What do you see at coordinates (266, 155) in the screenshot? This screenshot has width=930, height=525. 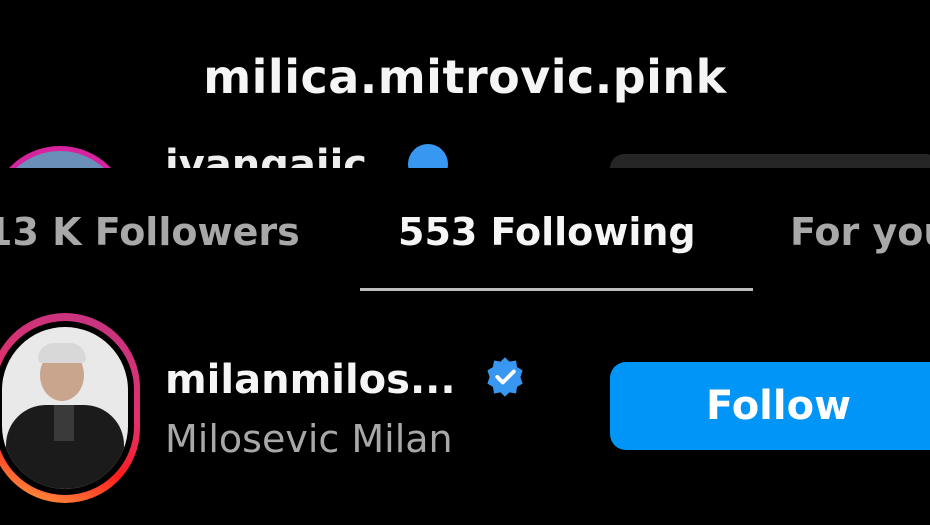 I see `previous-username: ivangajic` at bounding box center [266, 155].